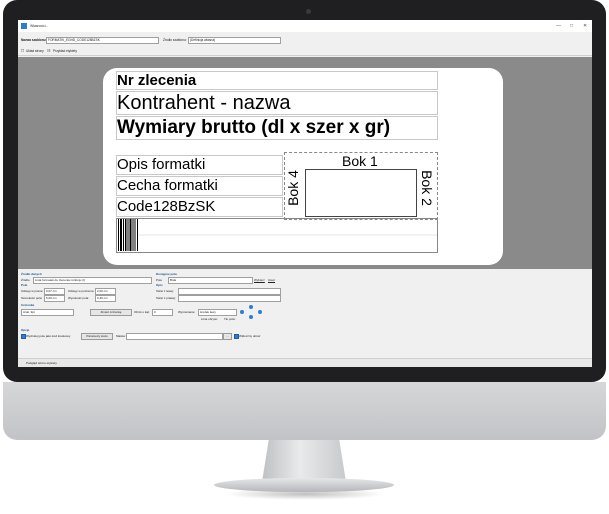 The image size is (609, 514). Describe the element at coordinates (105, 298) in the screenshot. I see `height-input: 0,40 cm` at that location.